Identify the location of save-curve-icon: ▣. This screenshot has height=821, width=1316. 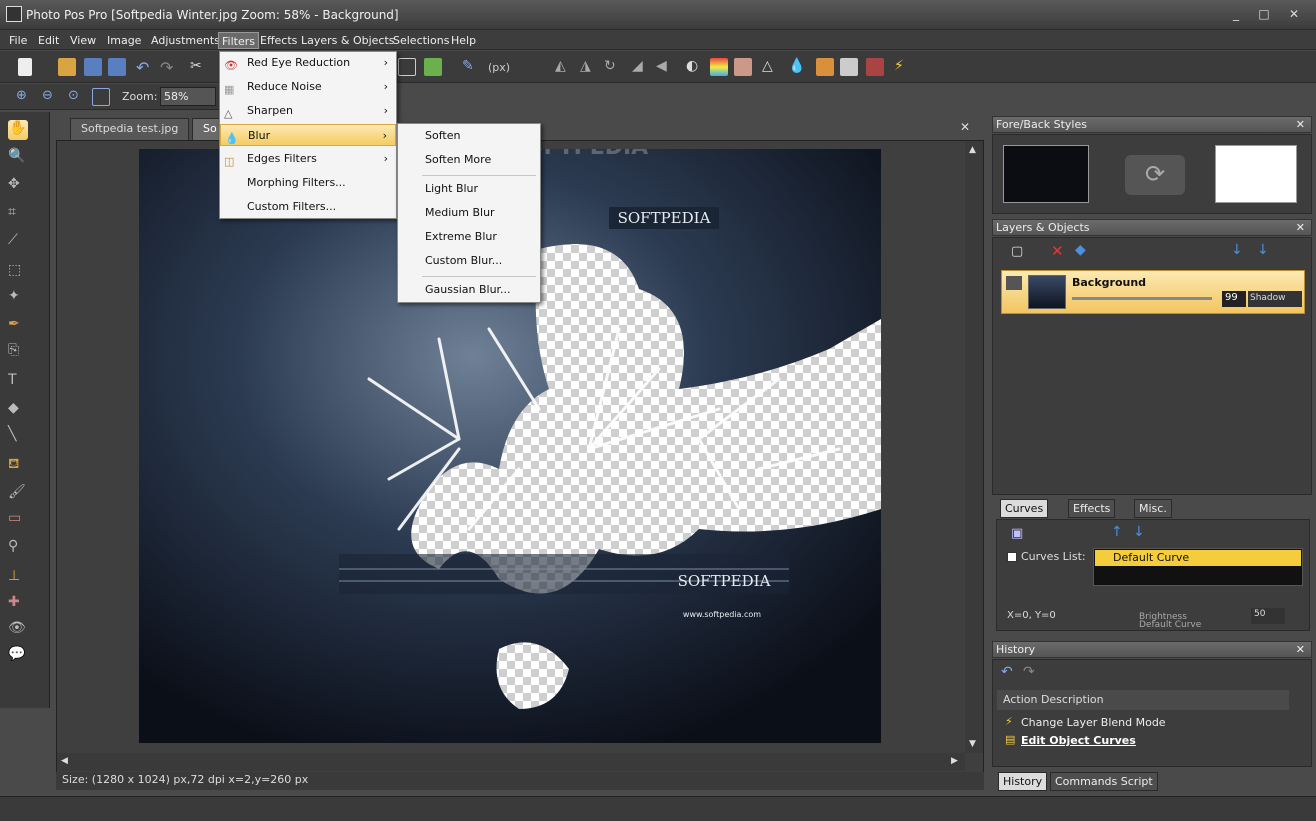
(1017, 533).